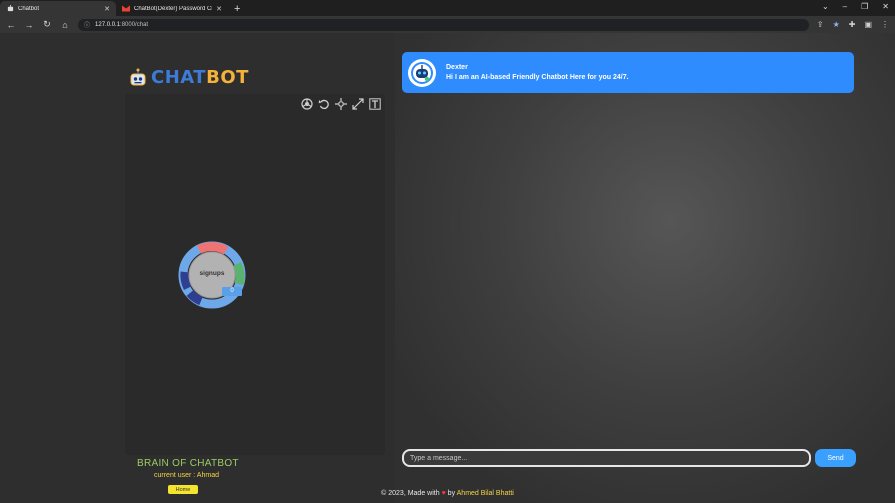  I want to click on url-path: :8000/chat, so click(134, 24).